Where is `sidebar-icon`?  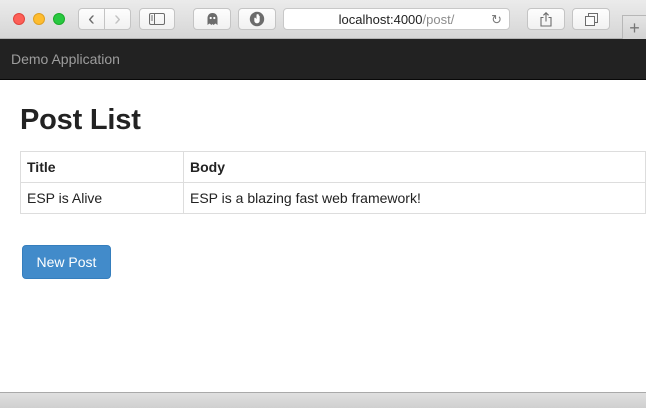
sidebar-icon is located at coordinates (157, 19).